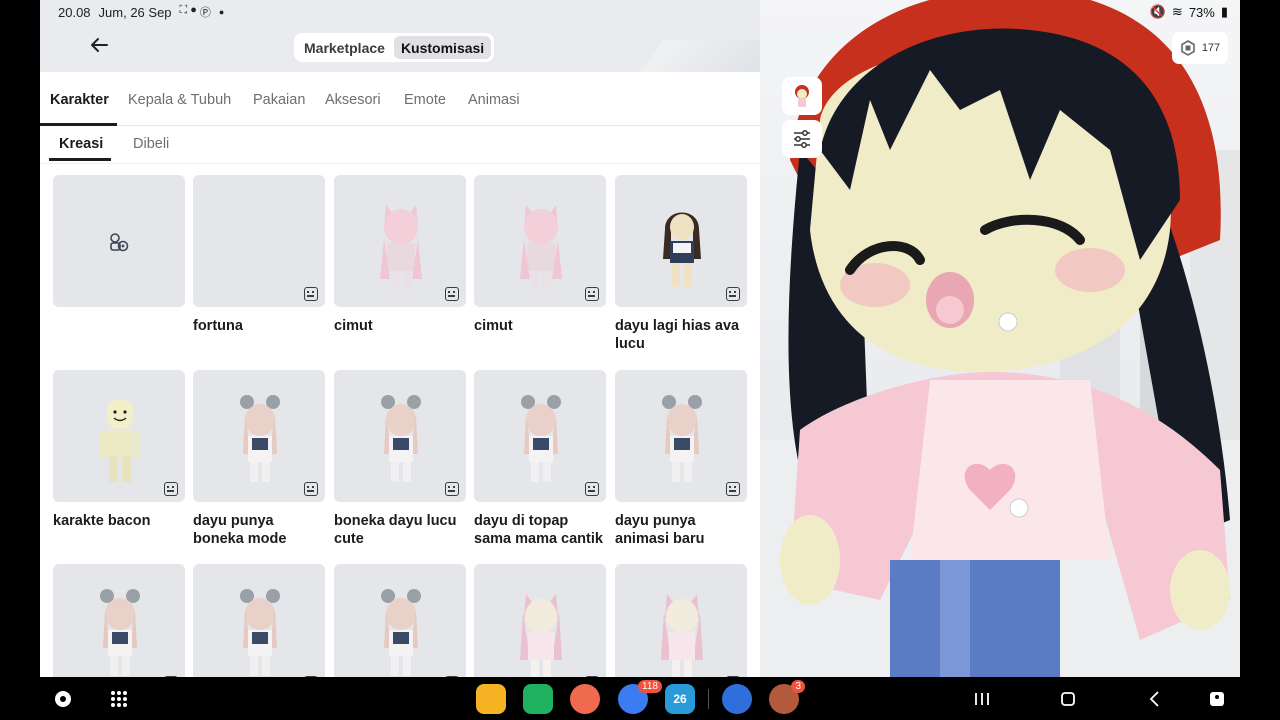 This screenshot has width=1280, height=720. I want to click on game-badge: 3, so click(798, 686).